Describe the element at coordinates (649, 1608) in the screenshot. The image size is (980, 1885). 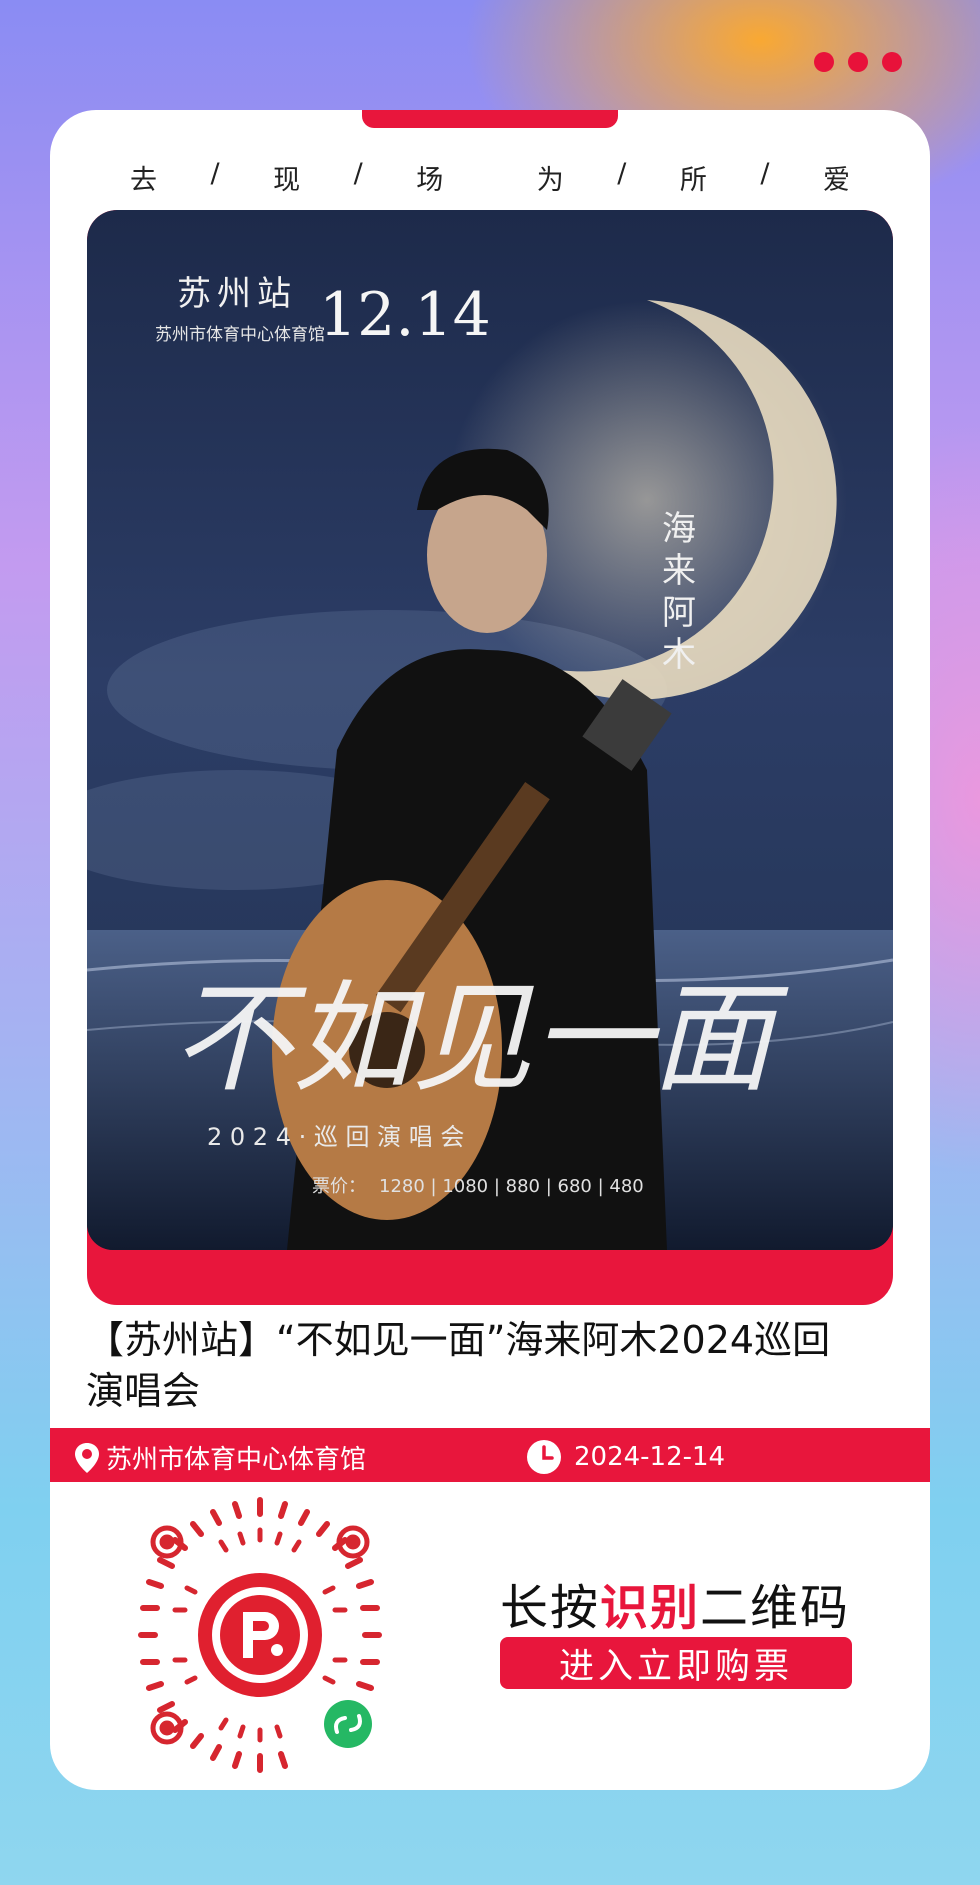
I see `cta-text-highlight: 识别` at that location.